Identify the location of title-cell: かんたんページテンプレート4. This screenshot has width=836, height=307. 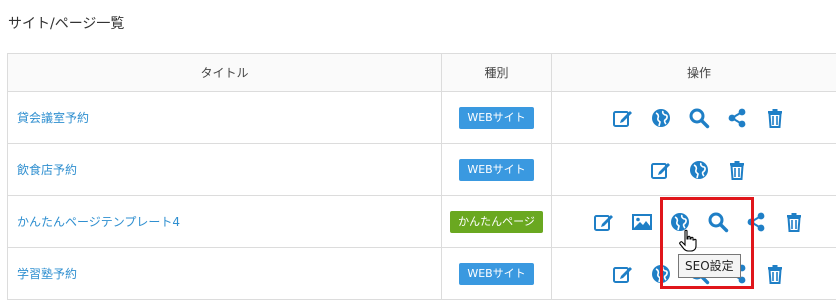
(224, 221).